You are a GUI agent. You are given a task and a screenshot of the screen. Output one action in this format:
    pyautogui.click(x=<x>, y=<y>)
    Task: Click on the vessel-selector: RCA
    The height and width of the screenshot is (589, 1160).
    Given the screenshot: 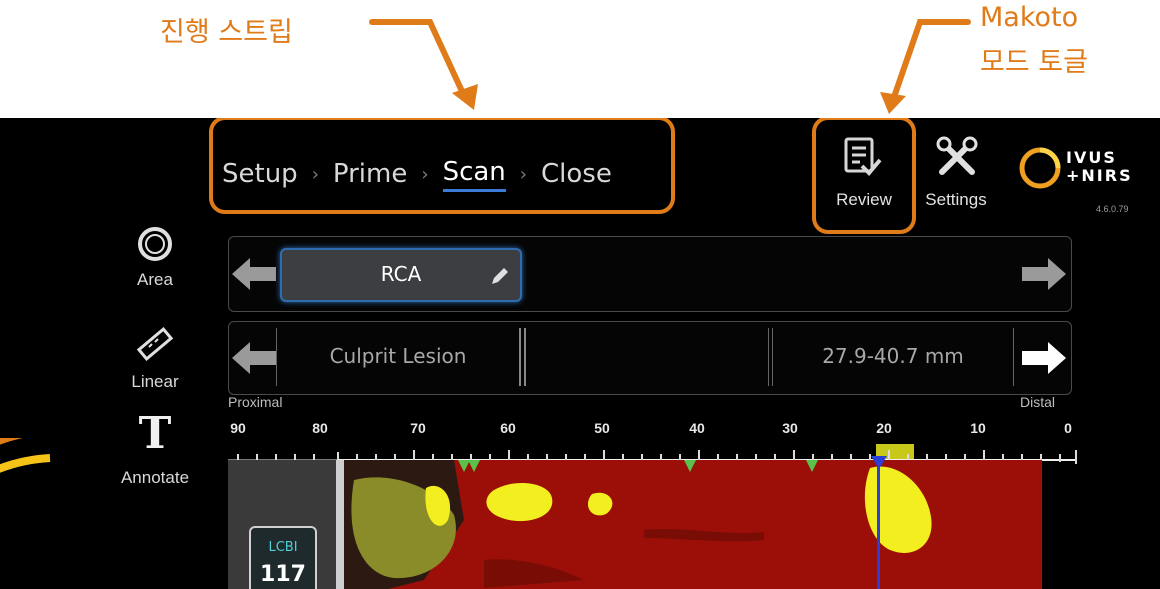 What is the action you would take?
    pyautogui.click(x=401, y=275)
    